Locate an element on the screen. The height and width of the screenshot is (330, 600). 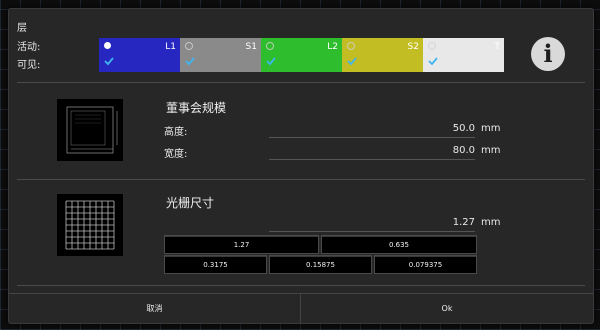
height-input-underline is located at coordinates (372, 137).